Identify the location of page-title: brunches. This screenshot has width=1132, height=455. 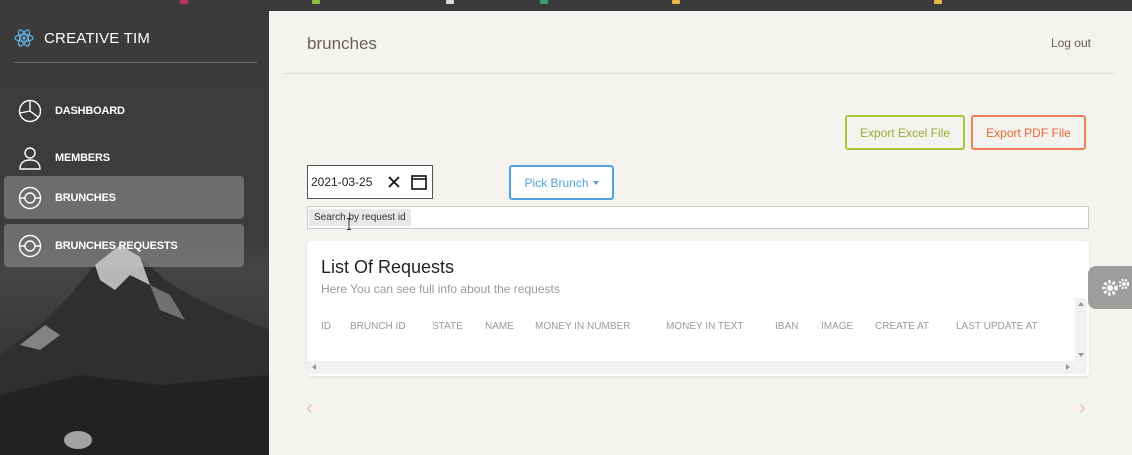
(342, 43).